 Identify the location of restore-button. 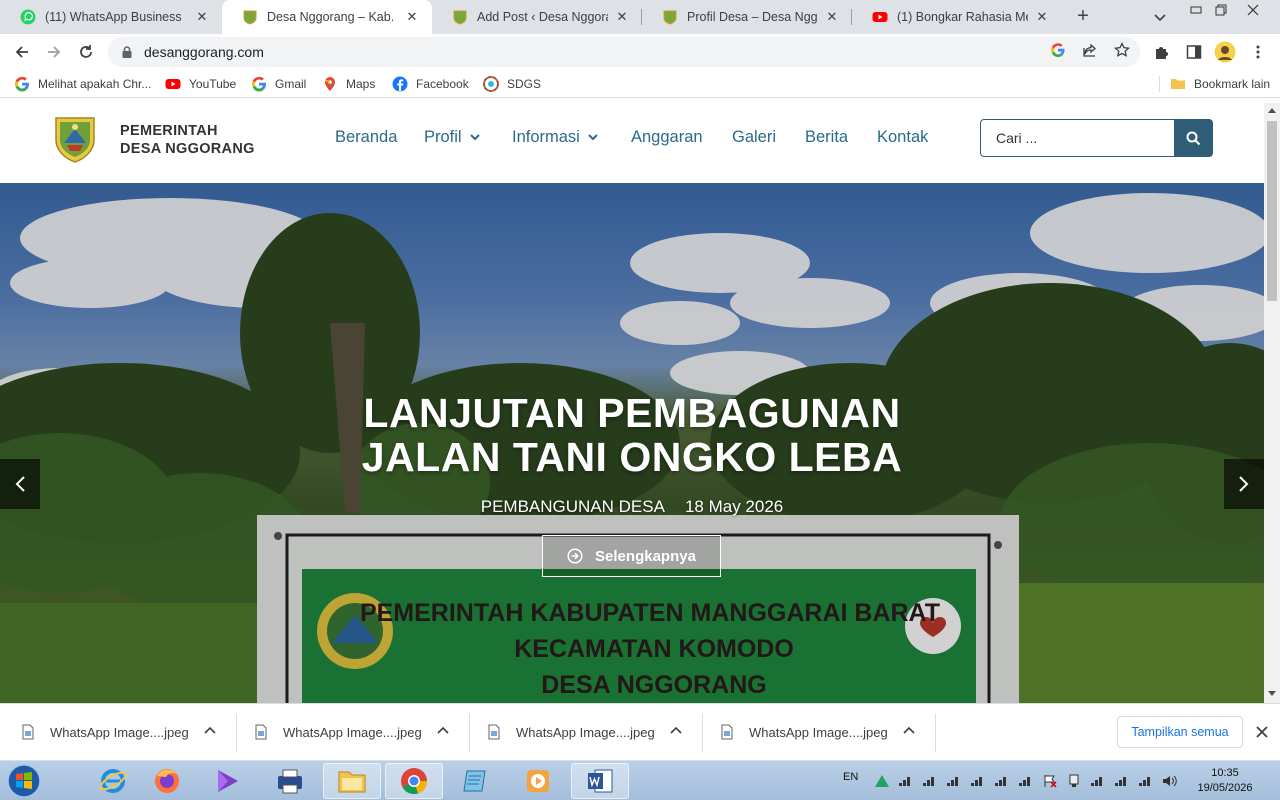
(1221, 10).